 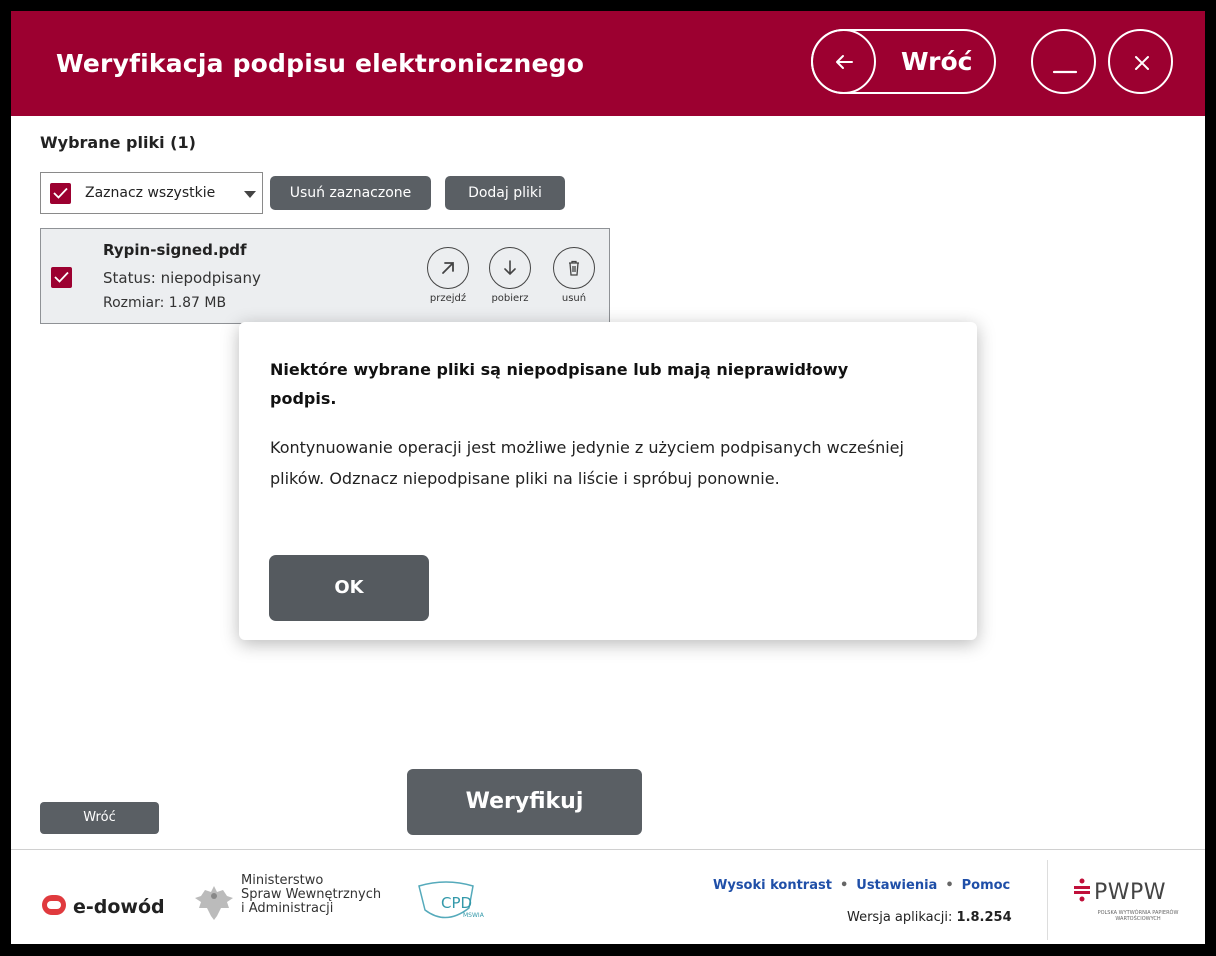 What do you see at coordinates (165, 303) in the screenshot?
I see `file-size: Rozmiar: 1.87 MB` at bounding box center [165, 303].